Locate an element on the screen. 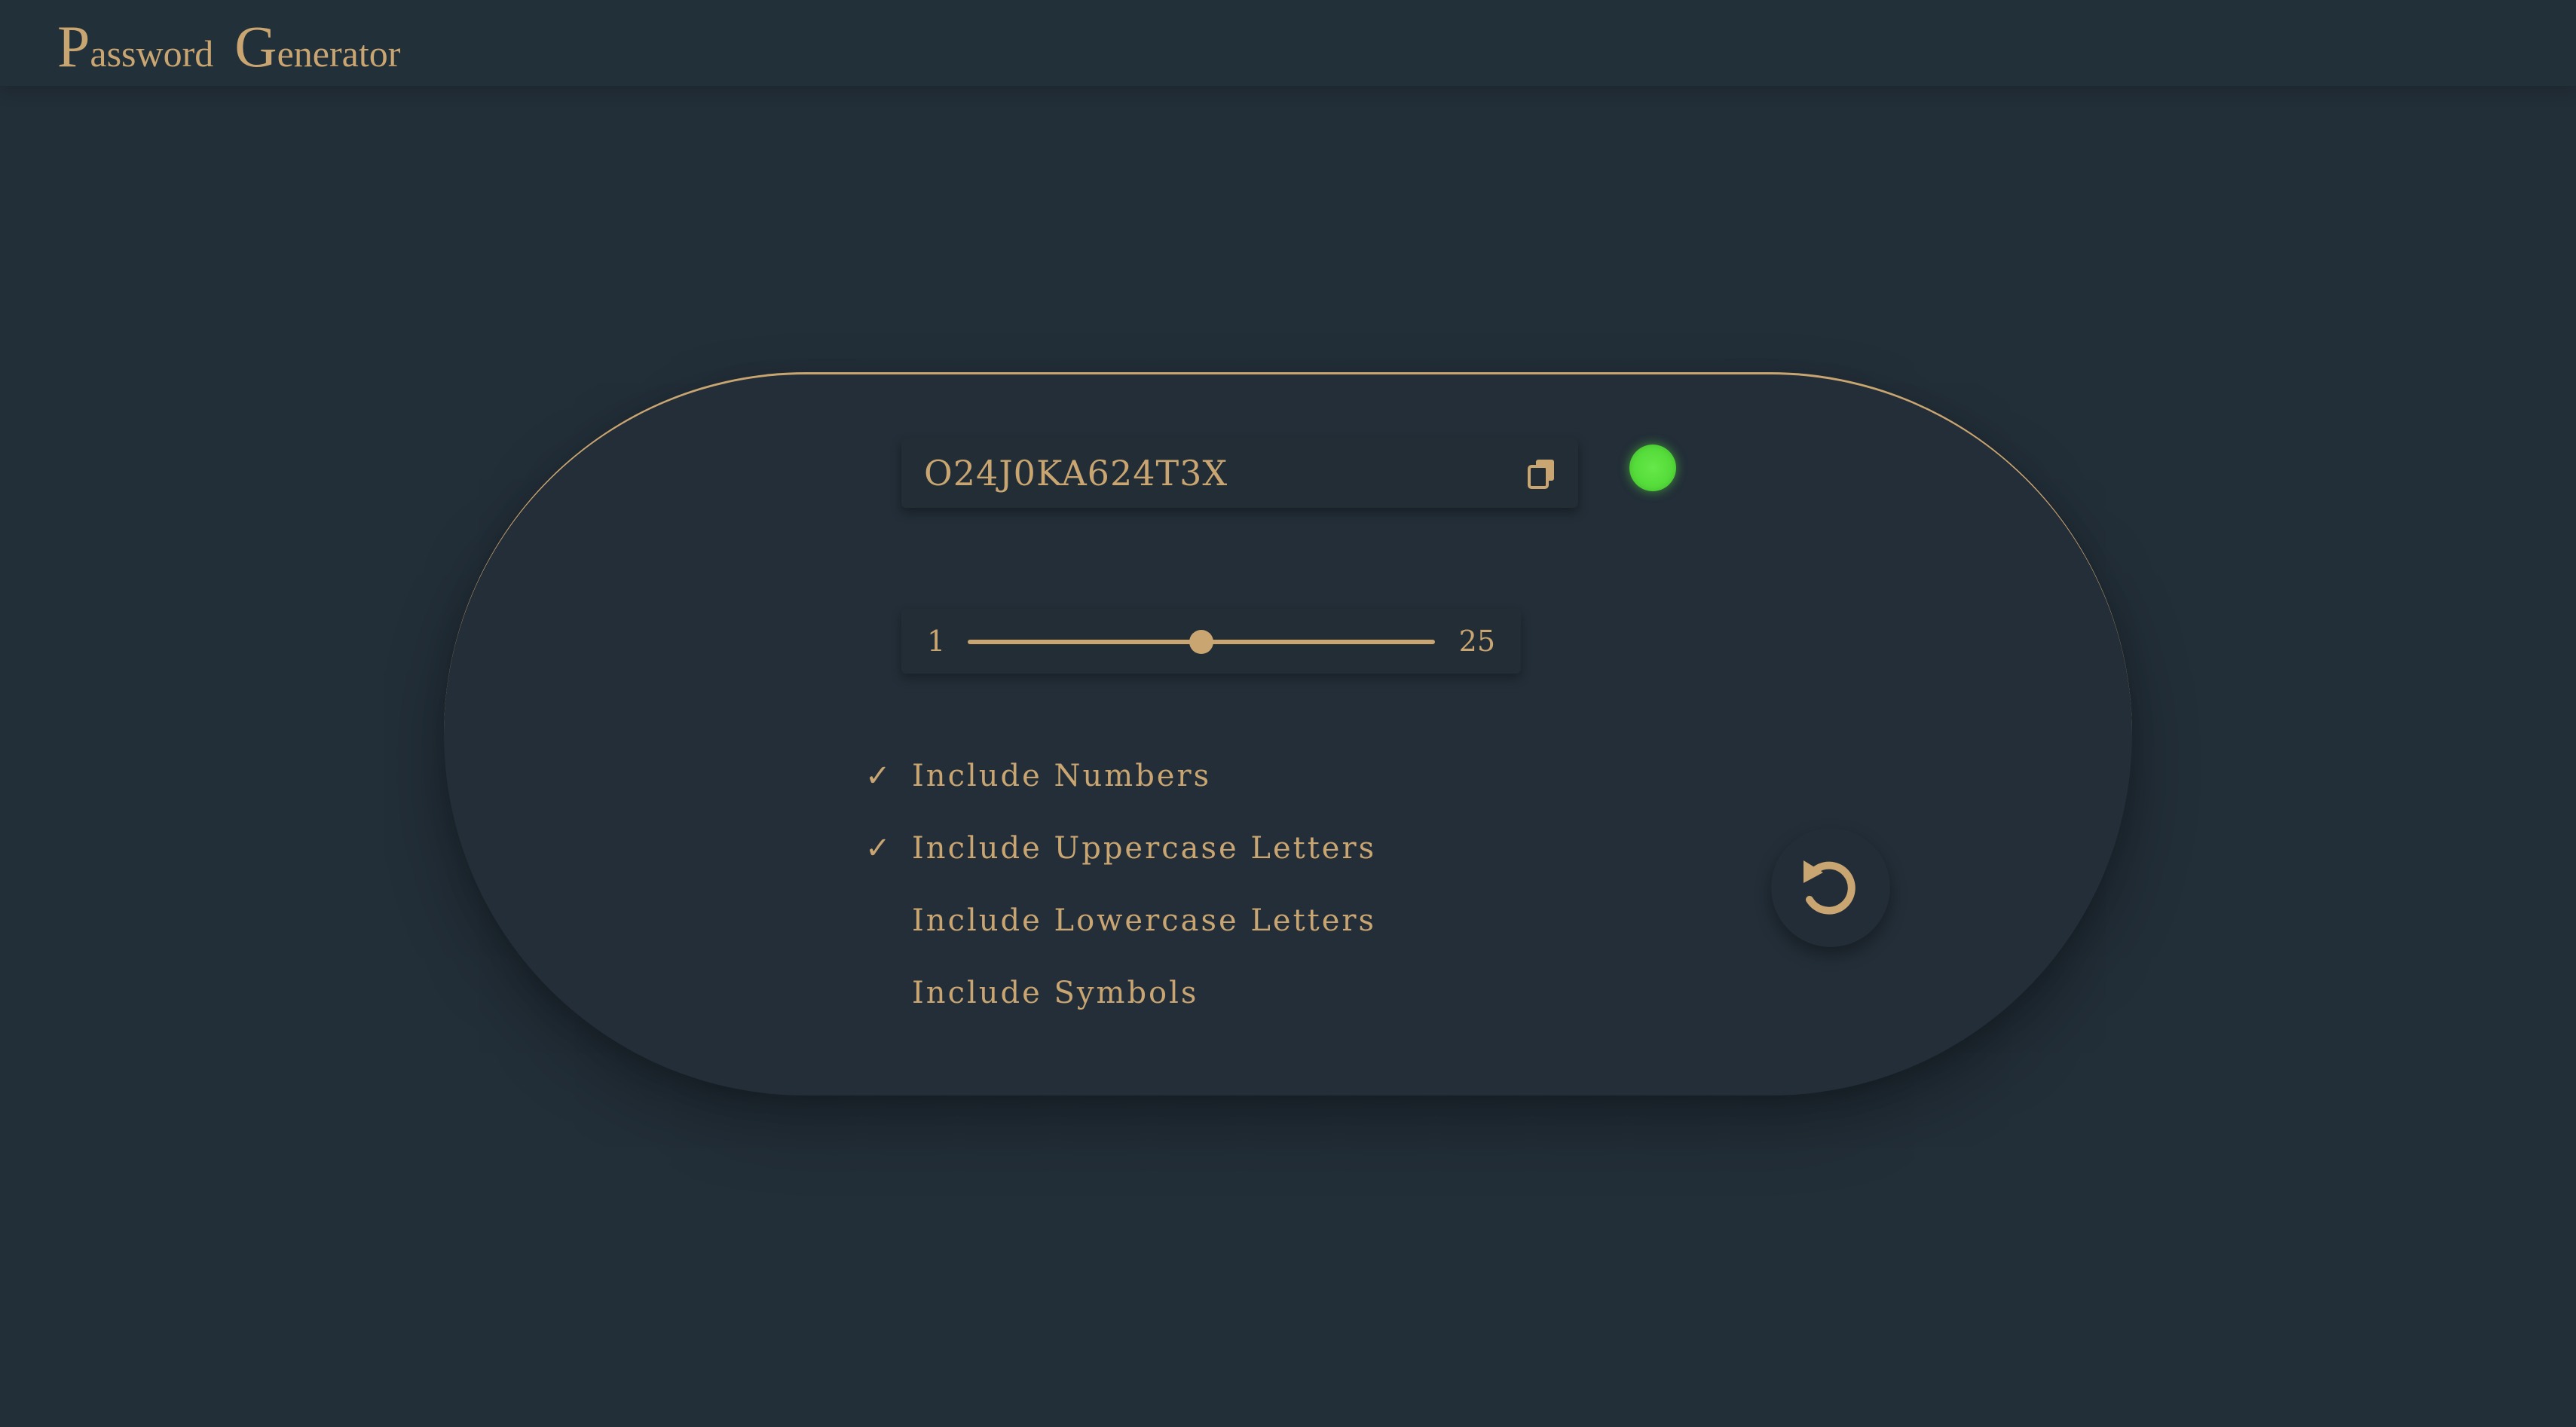 Image resolution: width=2576 pixels, height=1427 pixels. length-slider is located at coordinates (1201, 642).